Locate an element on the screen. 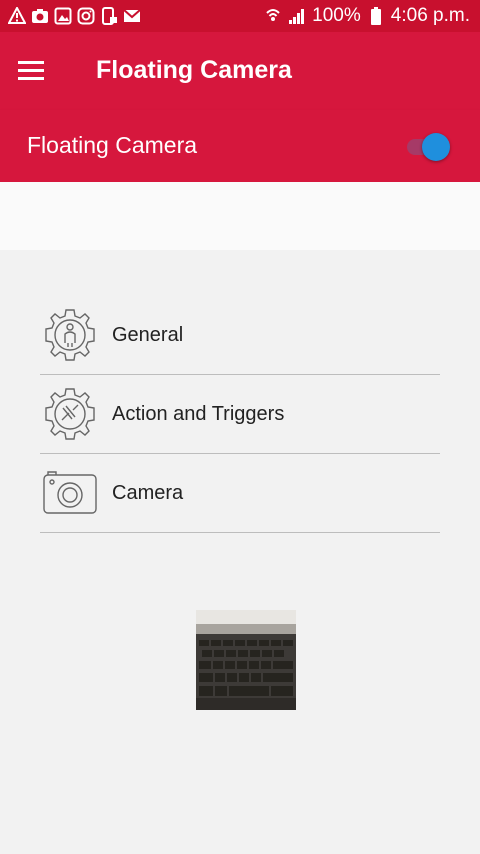  mail-icon is located at coordinates (132, 16).